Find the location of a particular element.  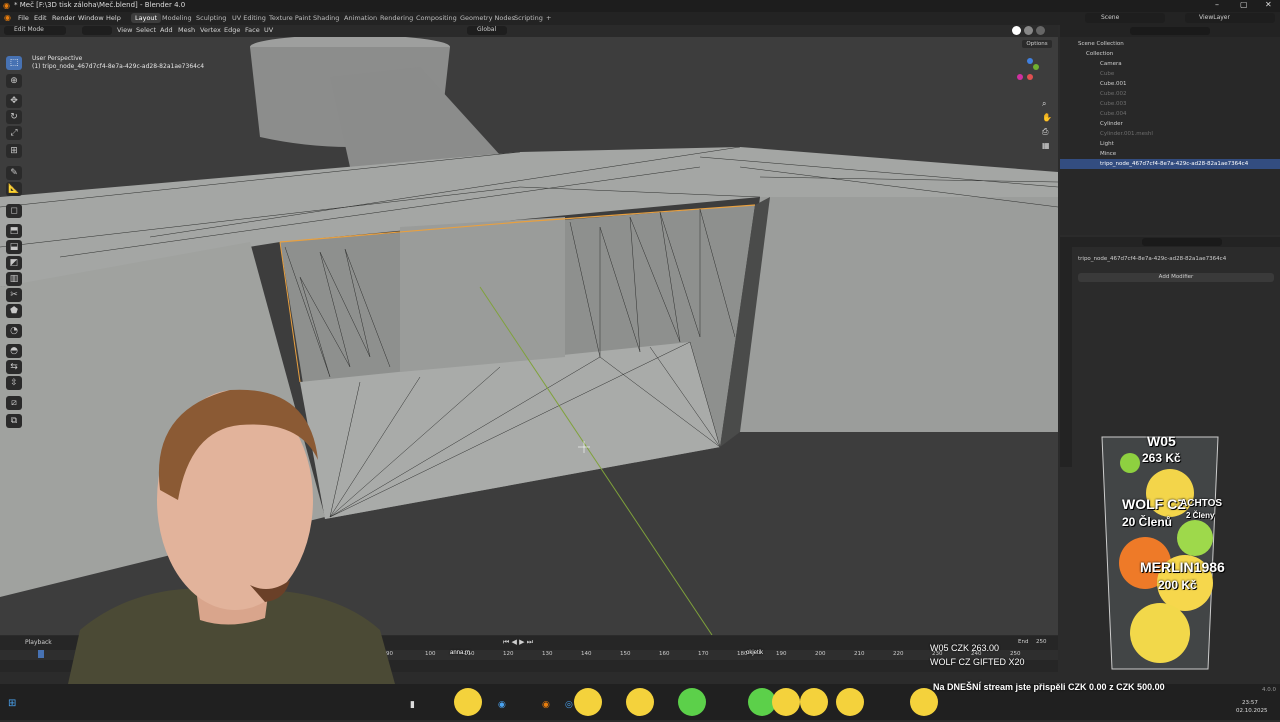

ortho-toggle-icon: ▦ is located at coordinates (1046, 145).